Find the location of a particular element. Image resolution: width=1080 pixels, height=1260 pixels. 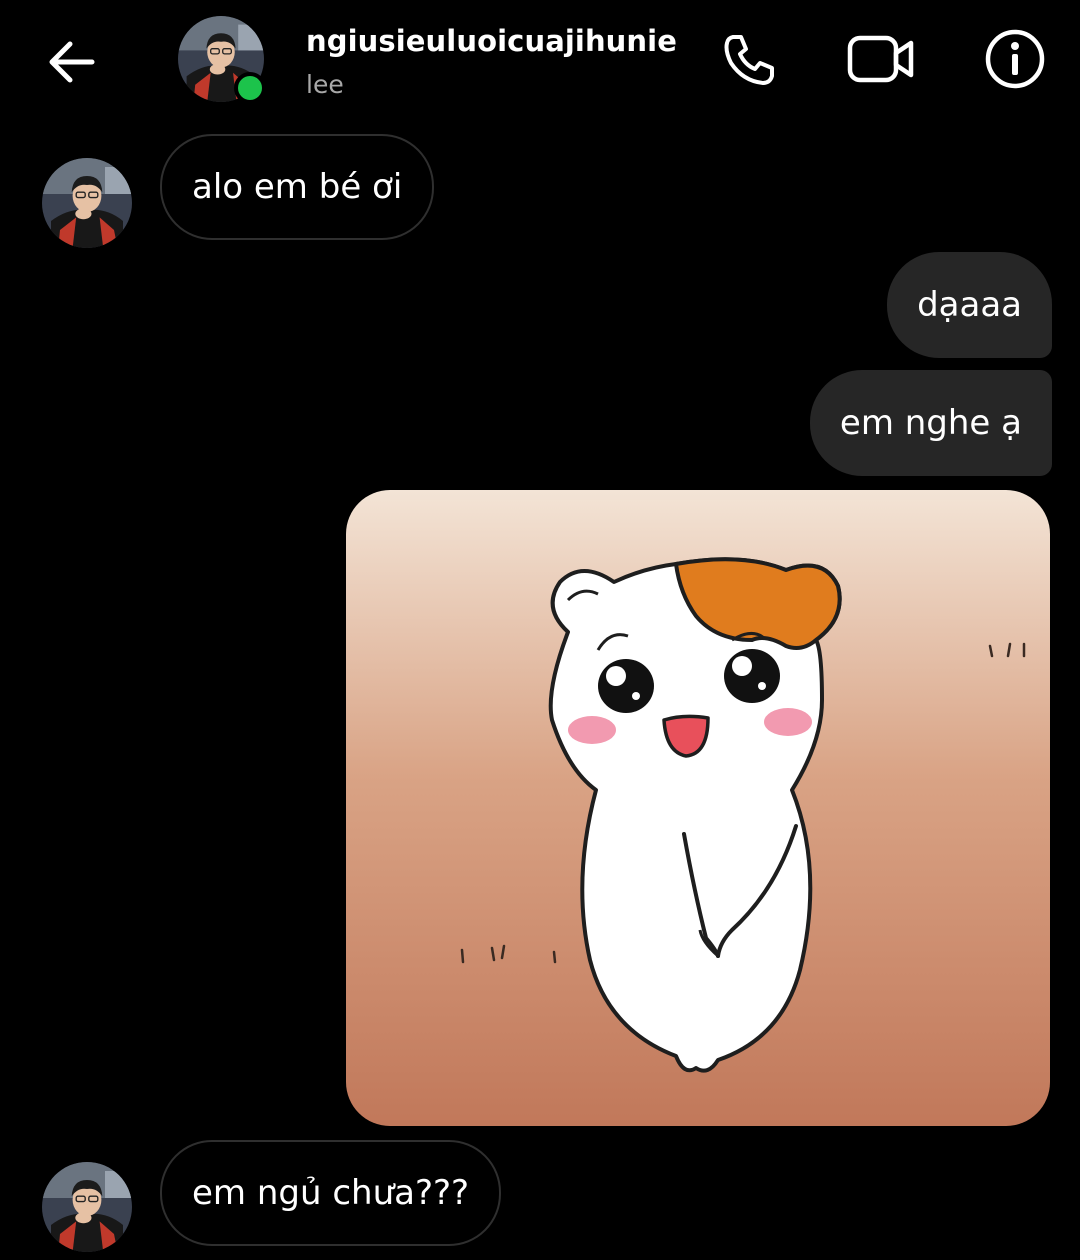

contact-username: ngiusieuluoicuajihunie is located at coordinates (491, 41).